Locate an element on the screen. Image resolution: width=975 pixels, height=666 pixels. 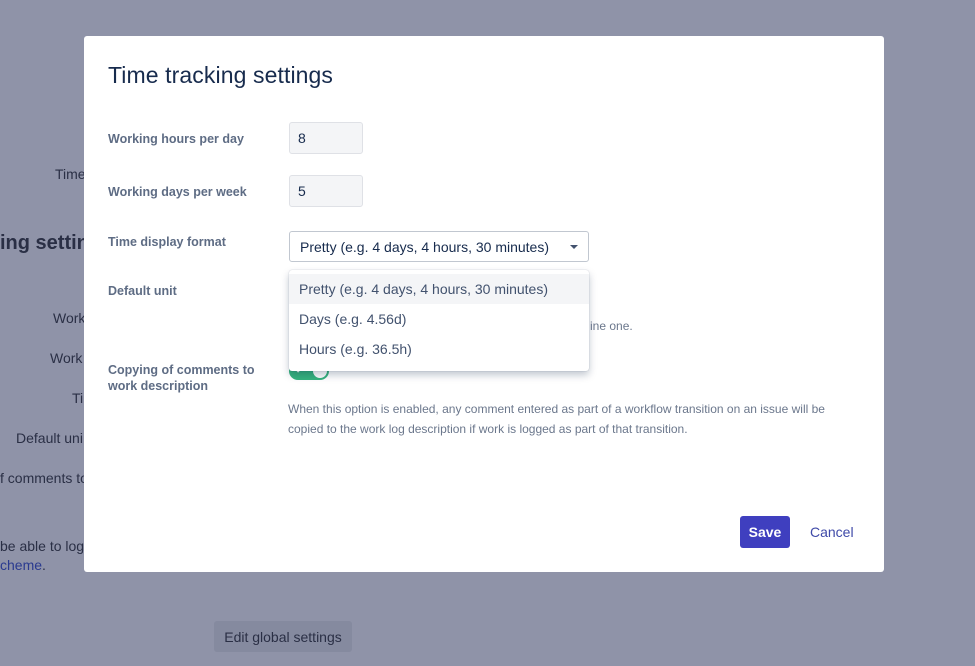
bg-row-label-5: f comments to is located at coordinates (44, 478).